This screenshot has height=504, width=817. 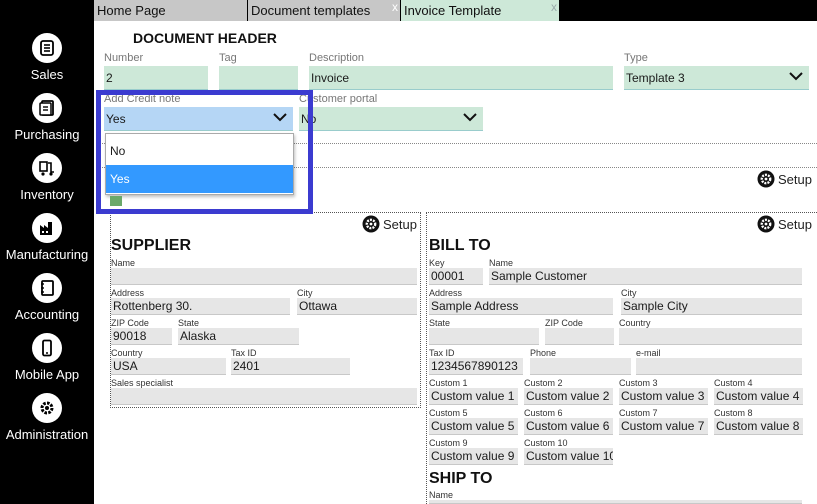 What do you see at coordinates (47, 357) in the screenshot?
I see `nav-mobile-app: Mobile App` at bounding box center [47, 357].